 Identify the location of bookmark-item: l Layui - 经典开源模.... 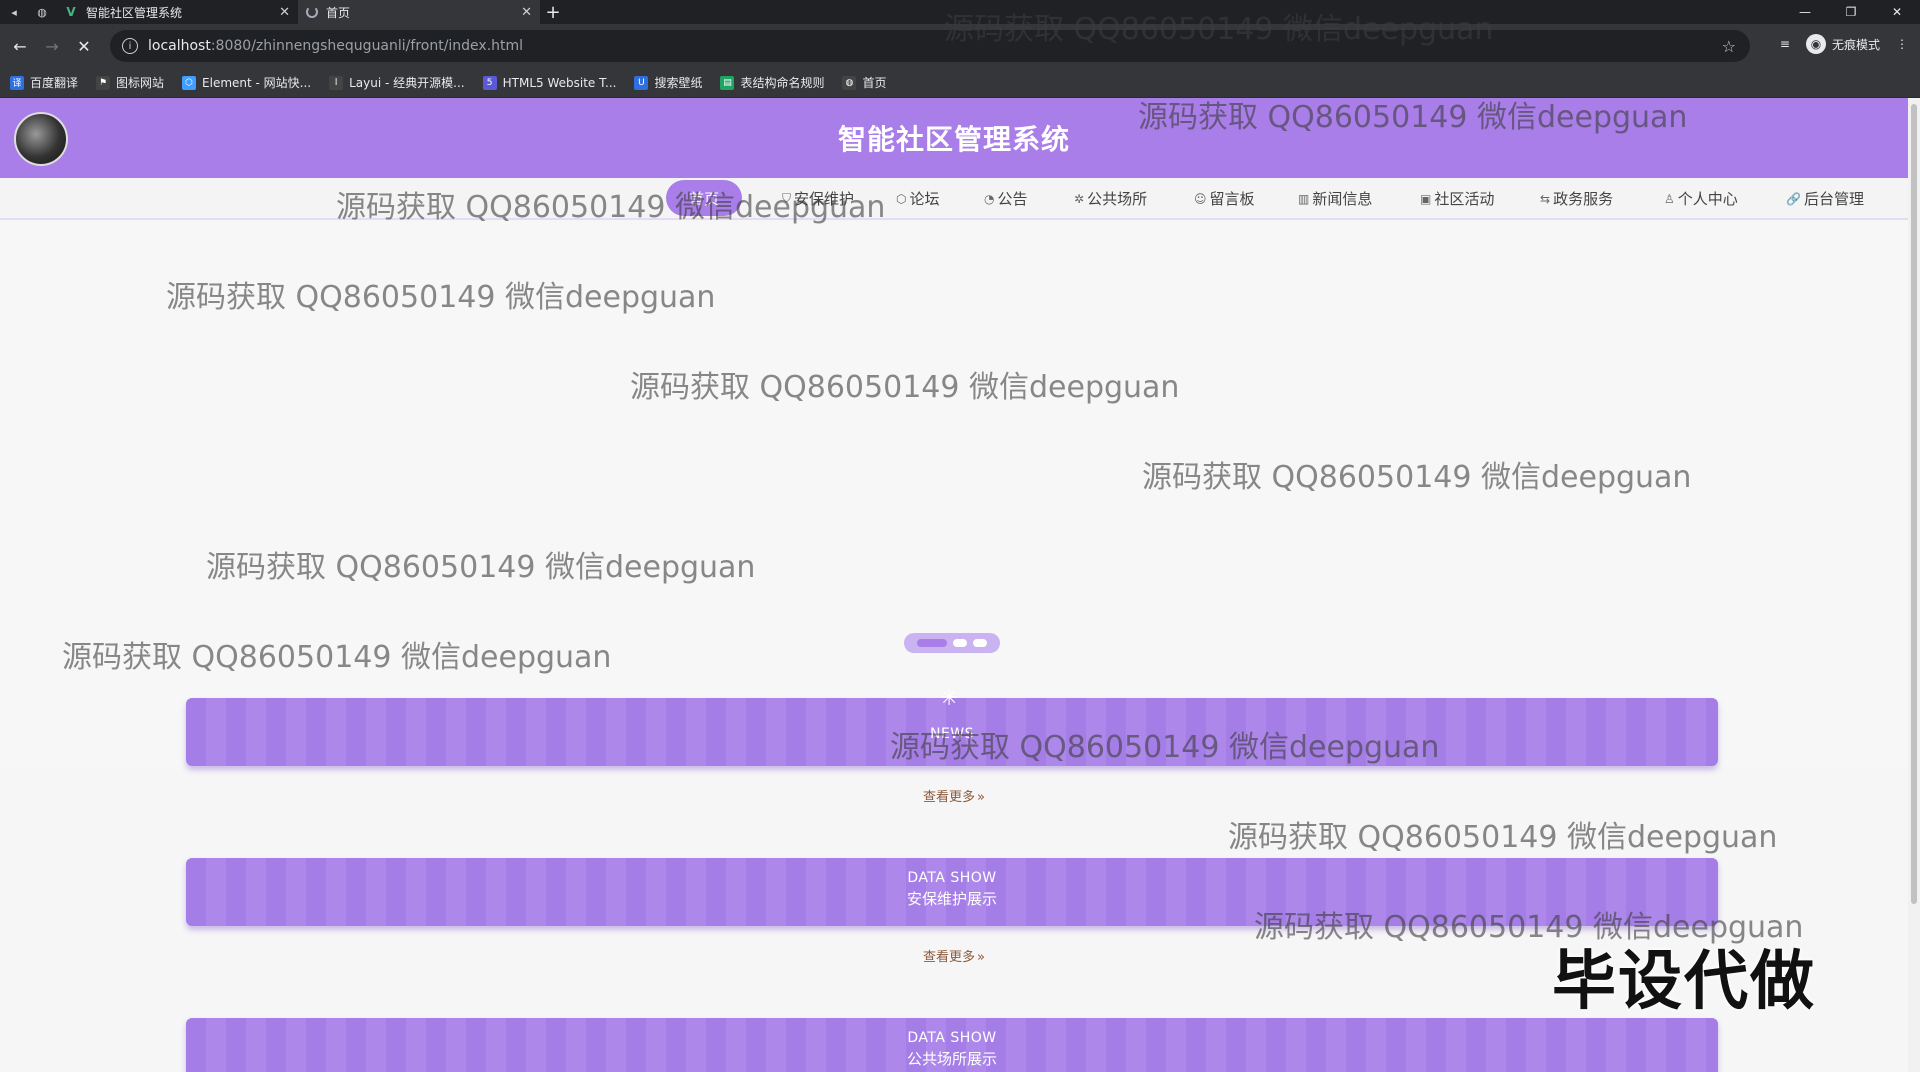
(397, 82).